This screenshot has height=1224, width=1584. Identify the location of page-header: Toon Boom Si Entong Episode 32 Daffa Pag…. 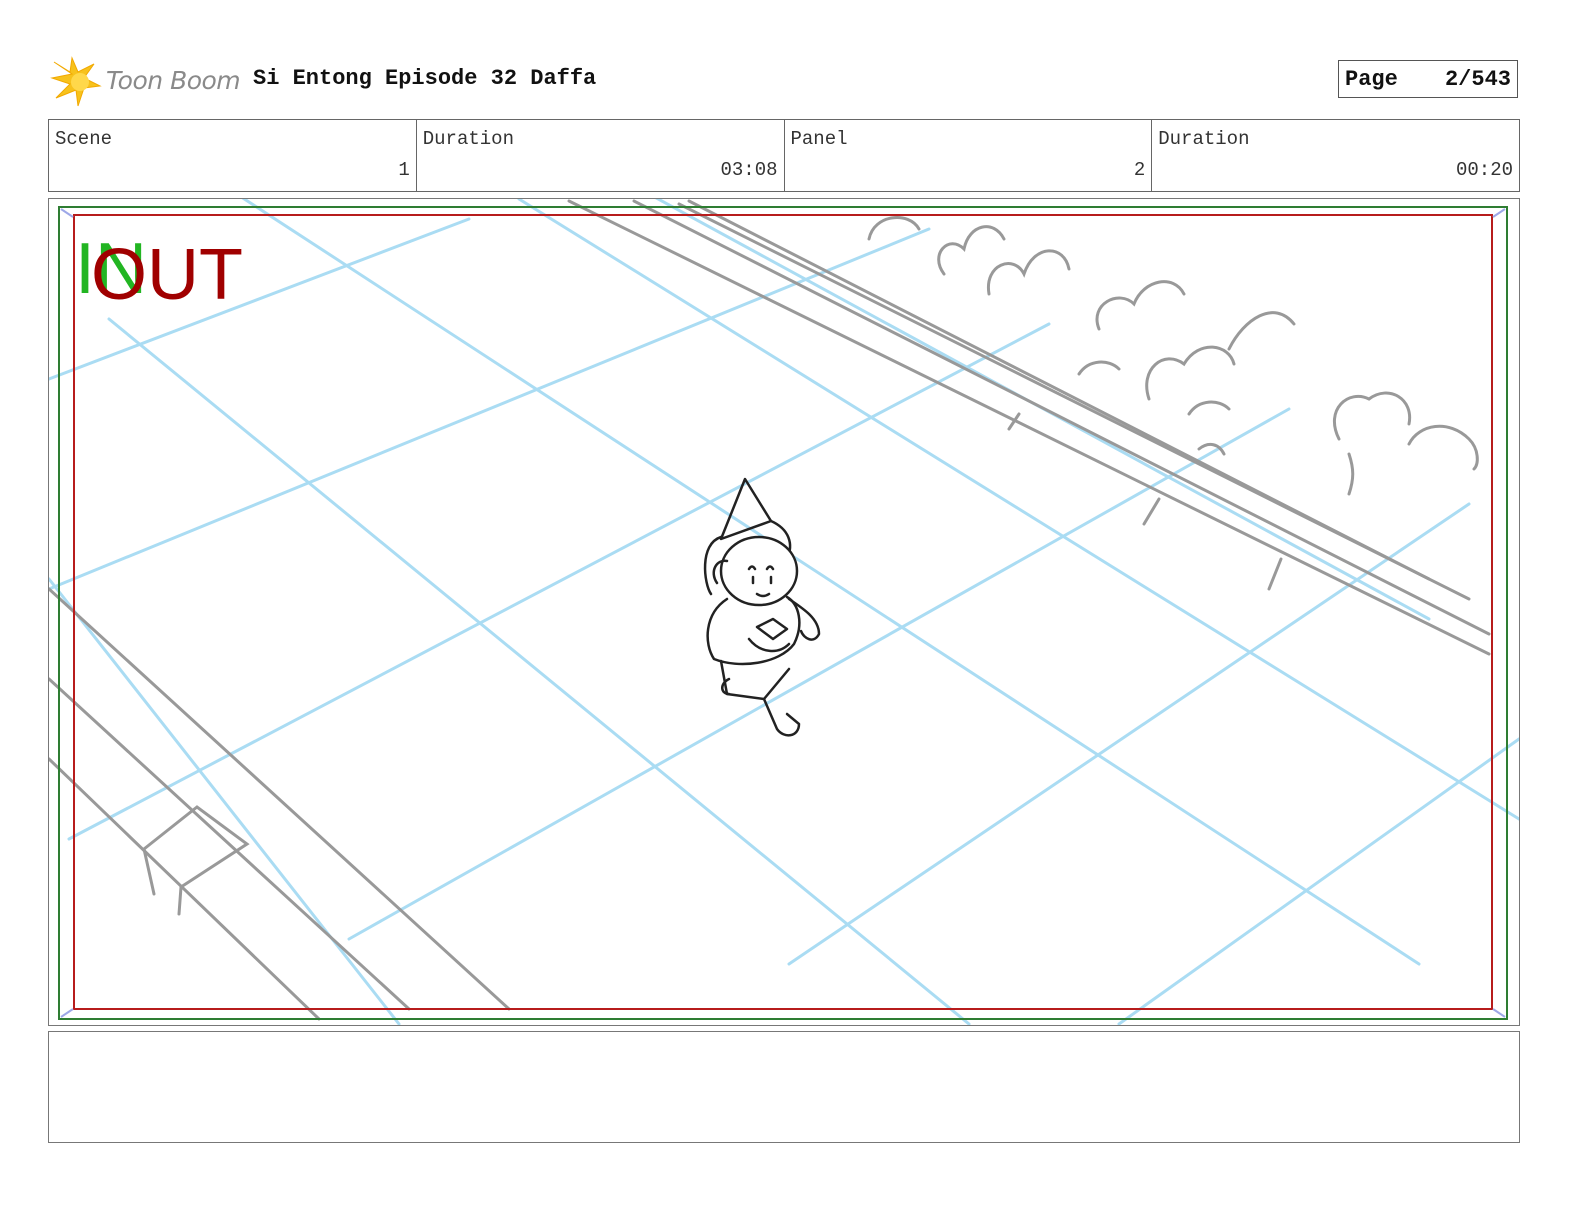
(784, 80).